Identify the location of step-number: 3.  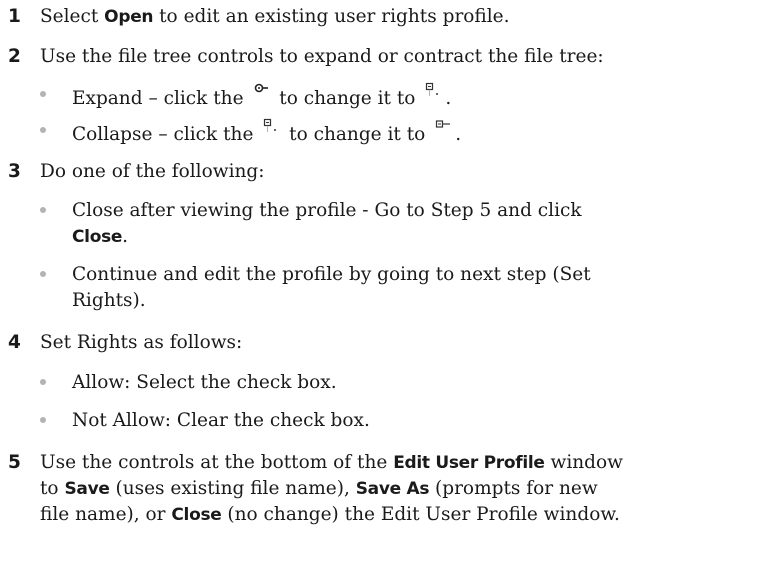
(14, 171).